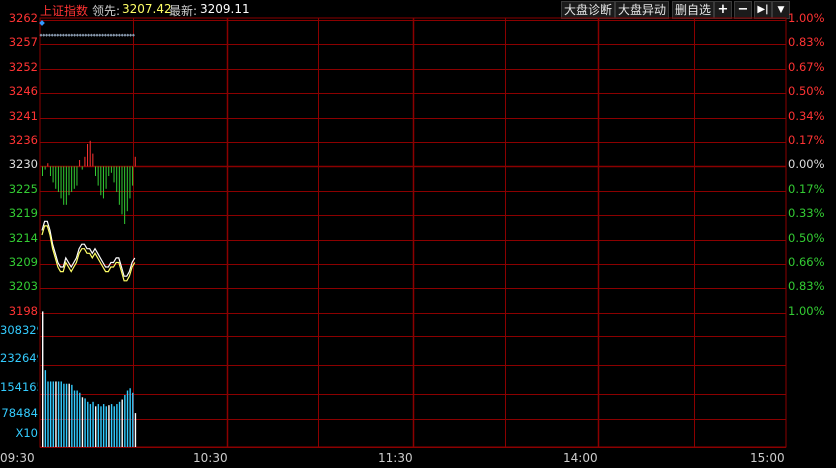  Describe the element at coordinates (23, 286) in the screenshot. I see `price-axis-label: 3203` at that location.